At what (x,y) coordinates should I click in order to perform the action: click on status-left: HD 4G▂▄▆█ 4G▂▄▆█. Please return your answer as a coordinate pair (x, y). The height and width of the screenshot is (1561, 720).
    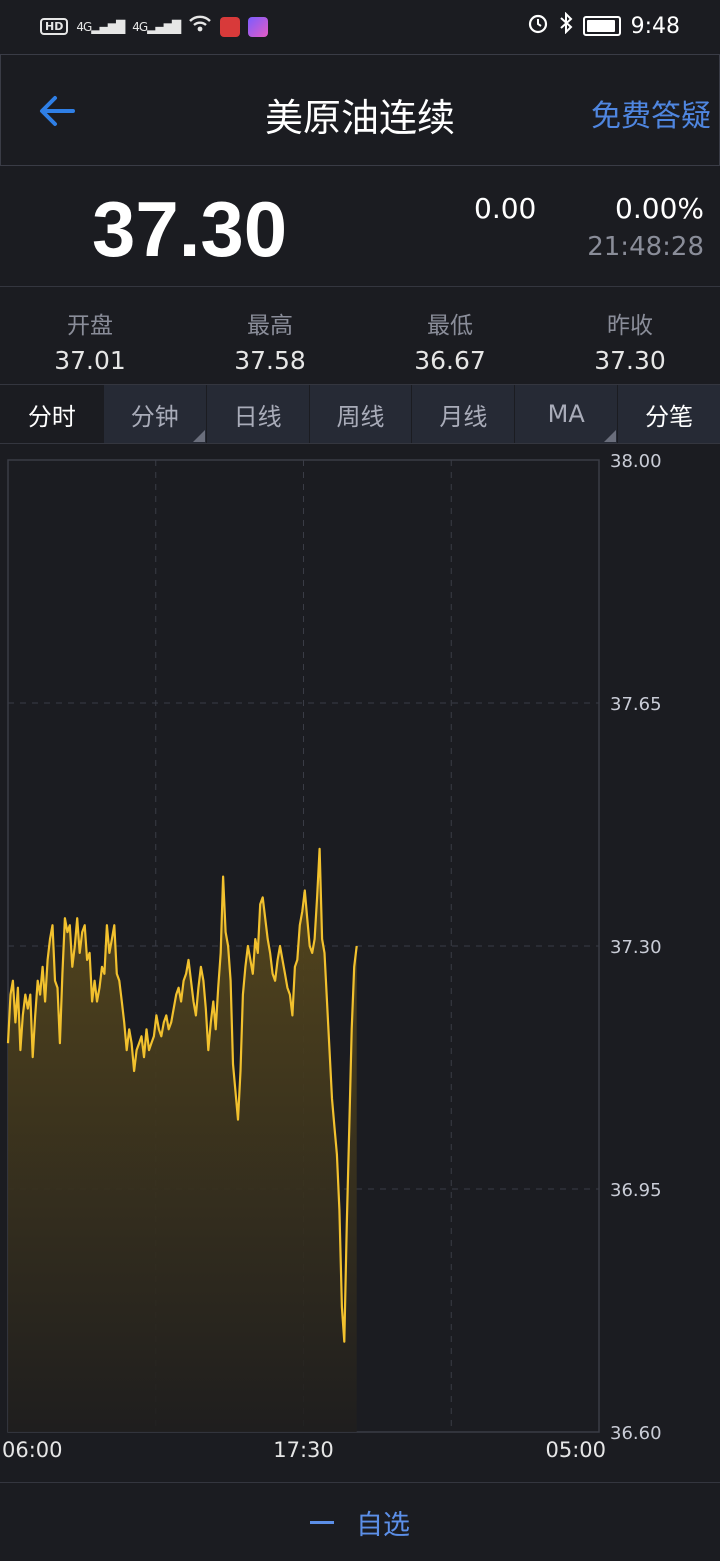
    Looking at the image, I should click on (154, 26).